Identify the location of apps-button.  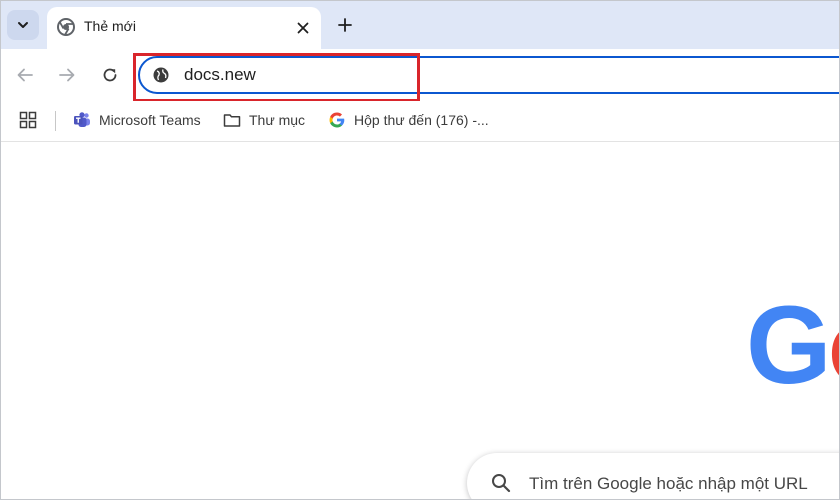
(28, 120).